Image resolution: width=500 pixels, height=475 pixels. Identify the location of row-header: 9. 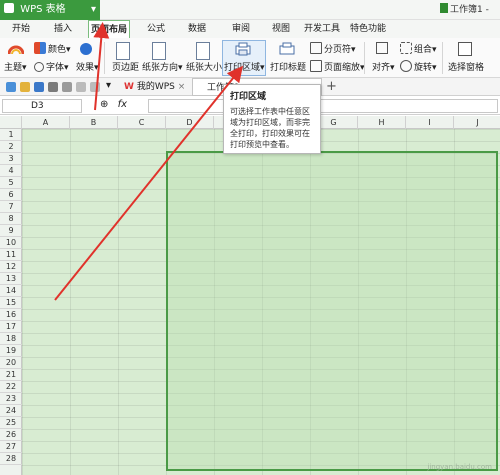
(11, 231).